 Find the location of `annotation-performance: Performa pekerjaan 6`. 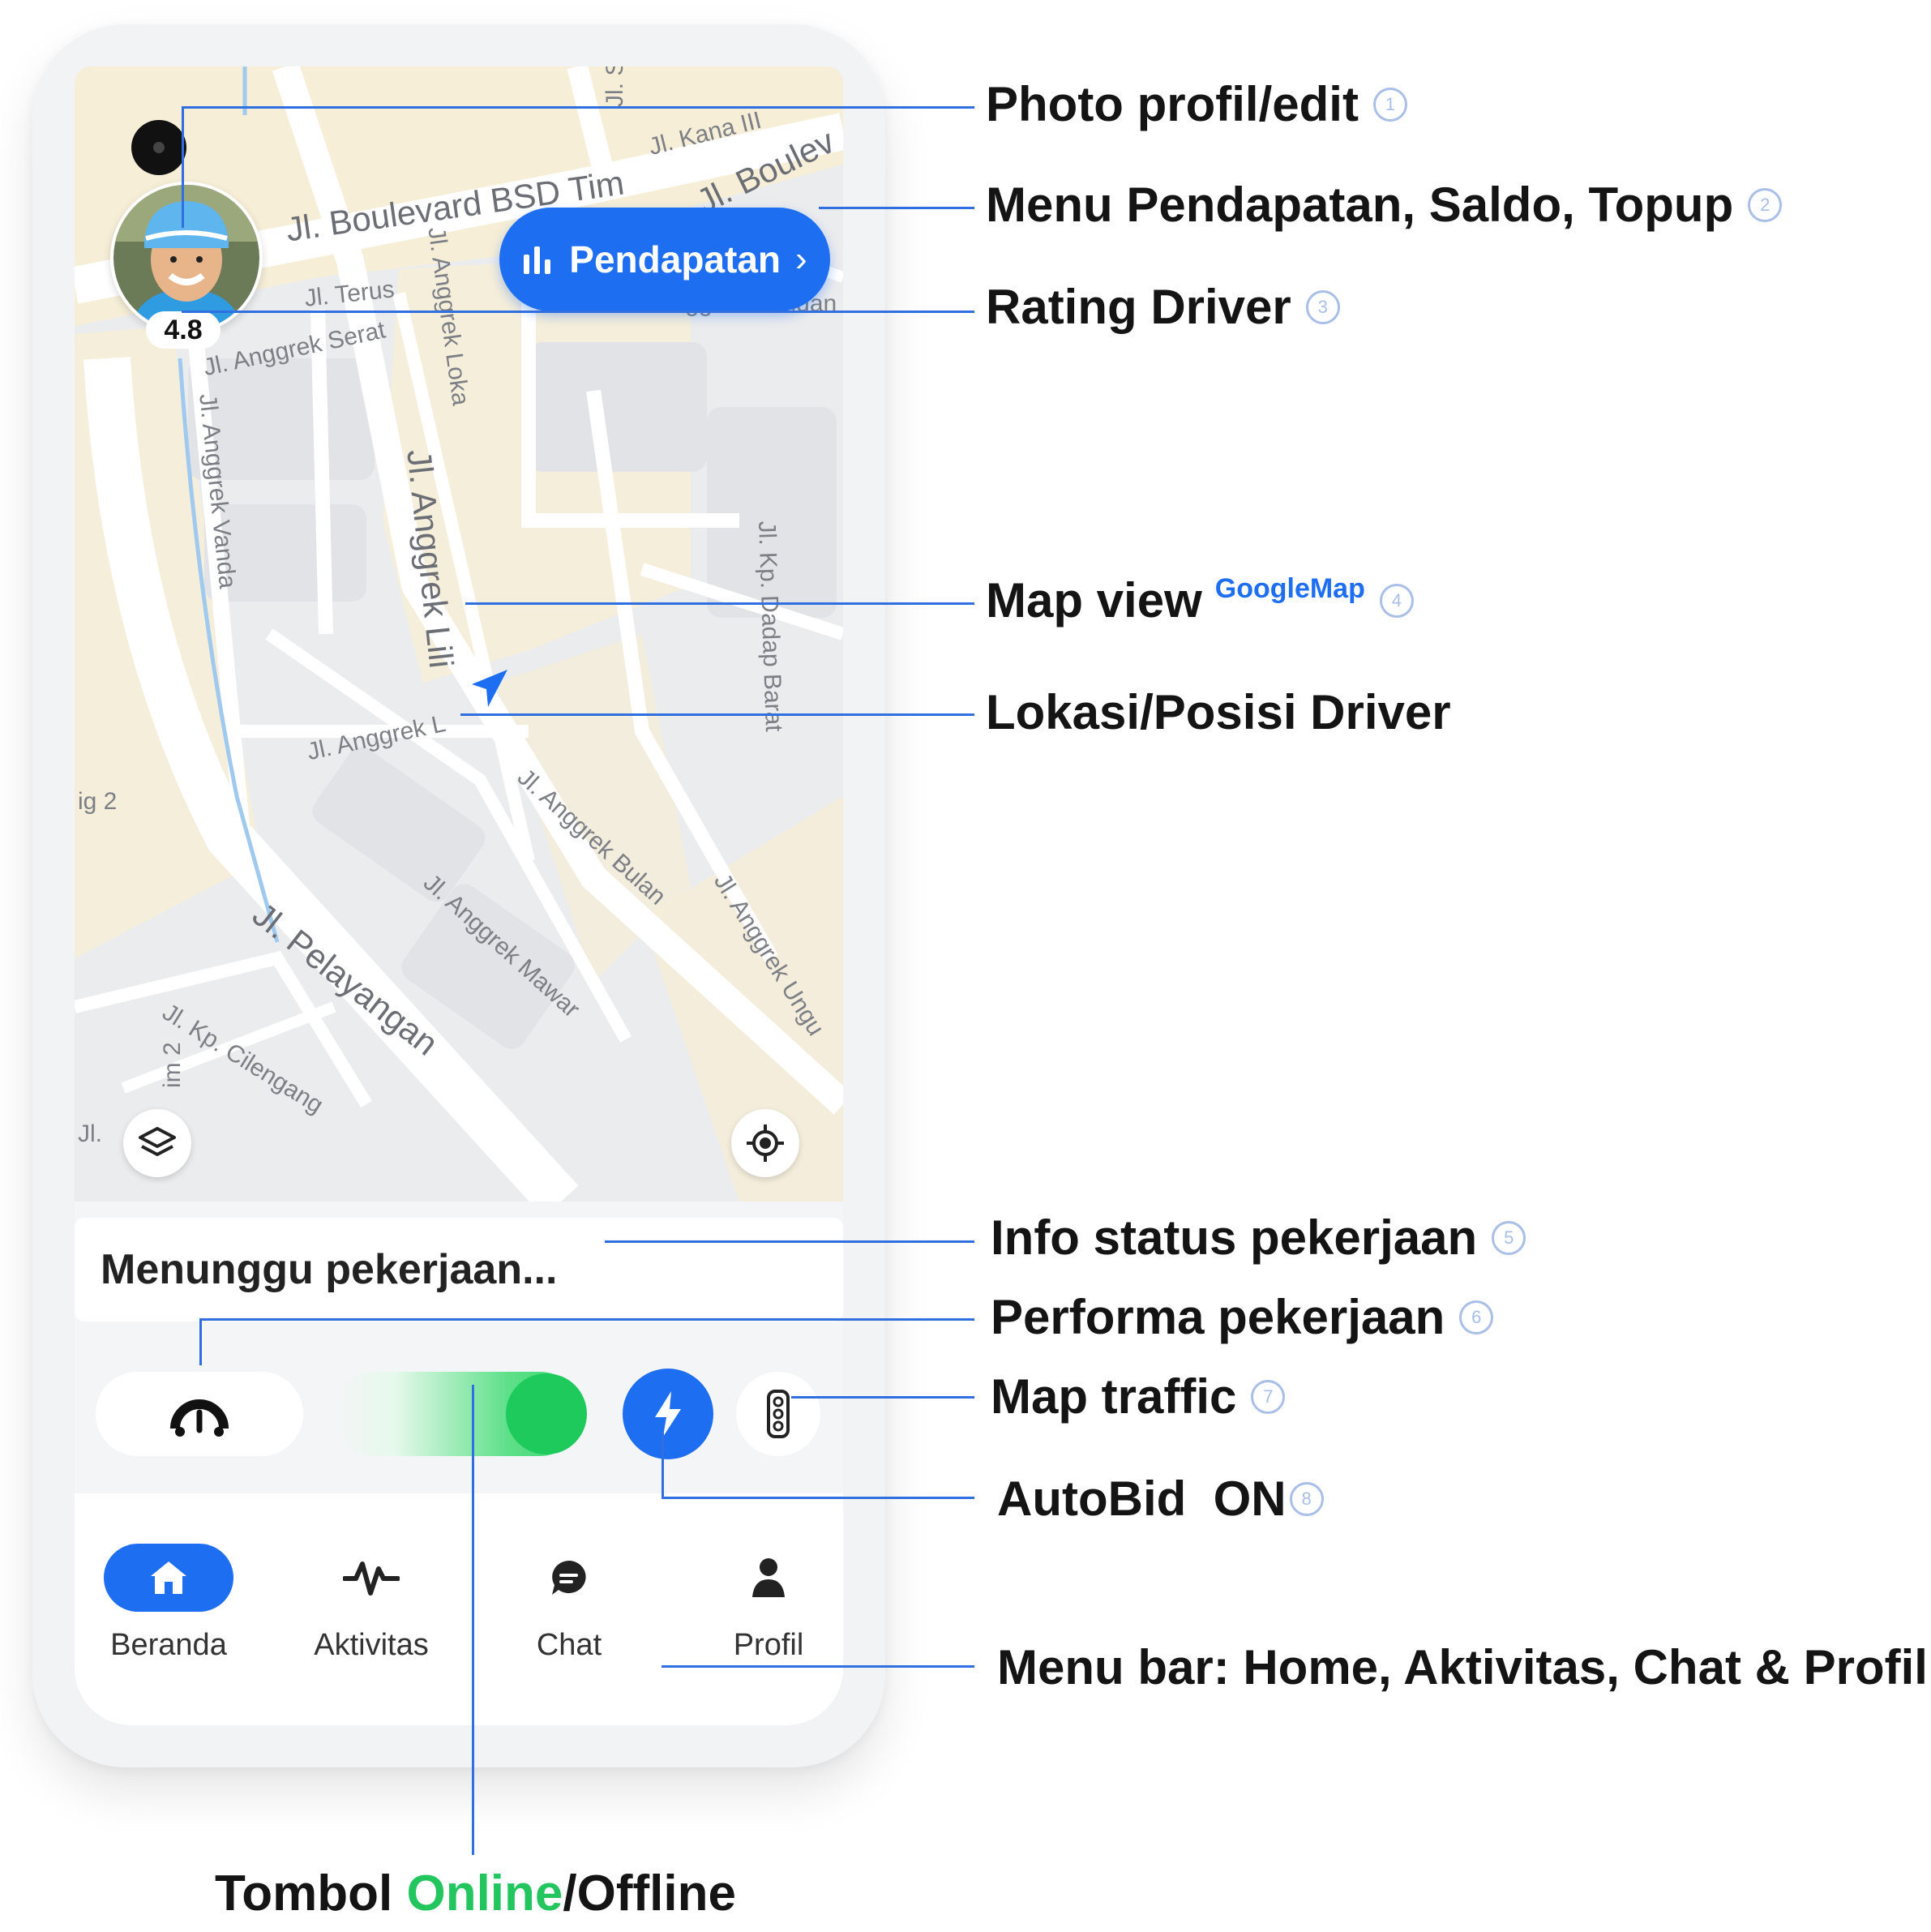

annotation-performance: Performa pekerjaan 6 is located at coordinates (1242, 1317).